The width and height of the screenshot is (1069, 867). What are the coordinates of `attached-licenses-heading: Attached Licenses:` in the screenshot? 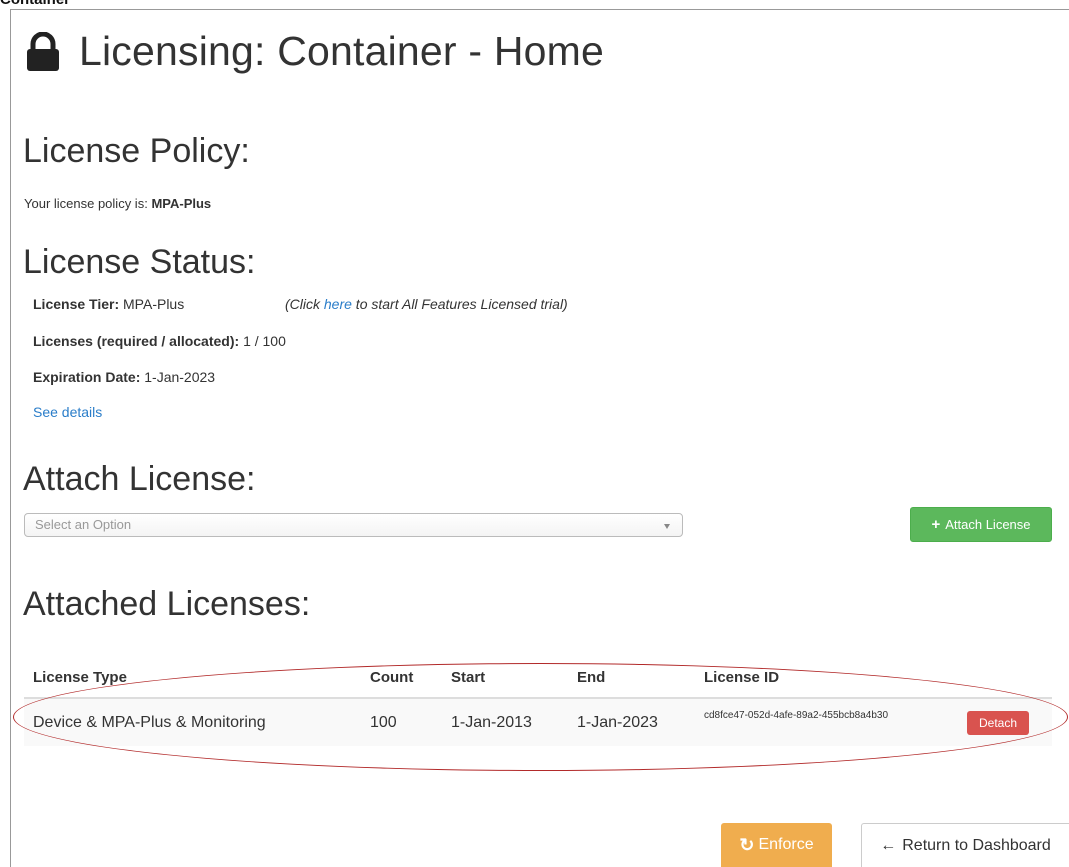 It's located at (167, 604).